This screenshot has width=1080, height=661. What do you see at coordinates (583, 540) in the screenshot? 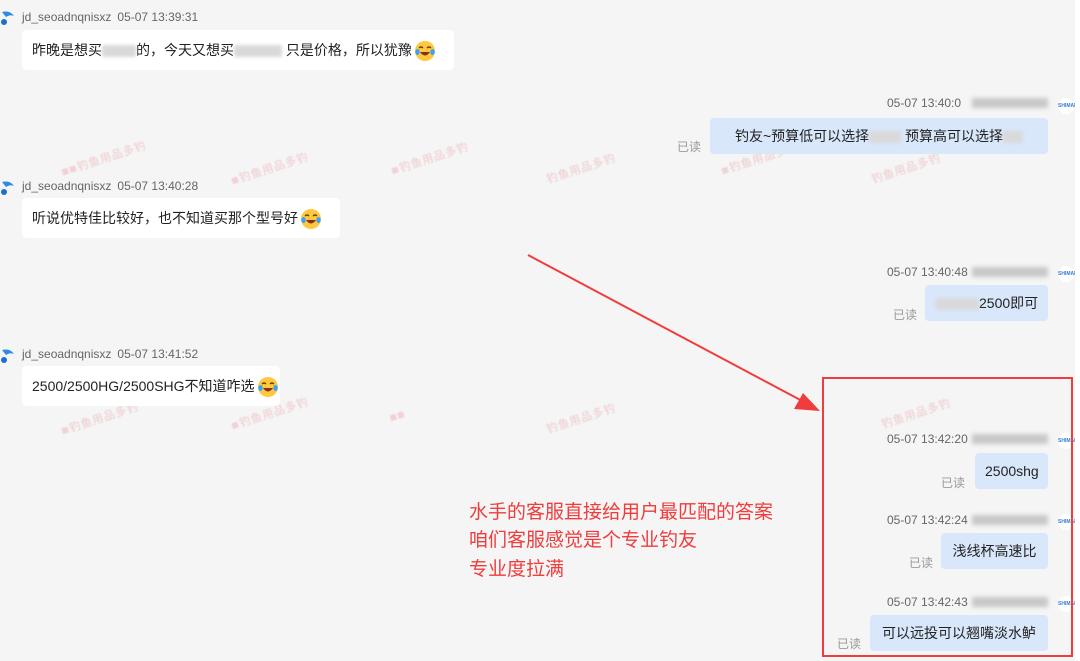
I see `annotation-text: 咱们客服感觉是个专业钓友` at bounding box center [583, 540].